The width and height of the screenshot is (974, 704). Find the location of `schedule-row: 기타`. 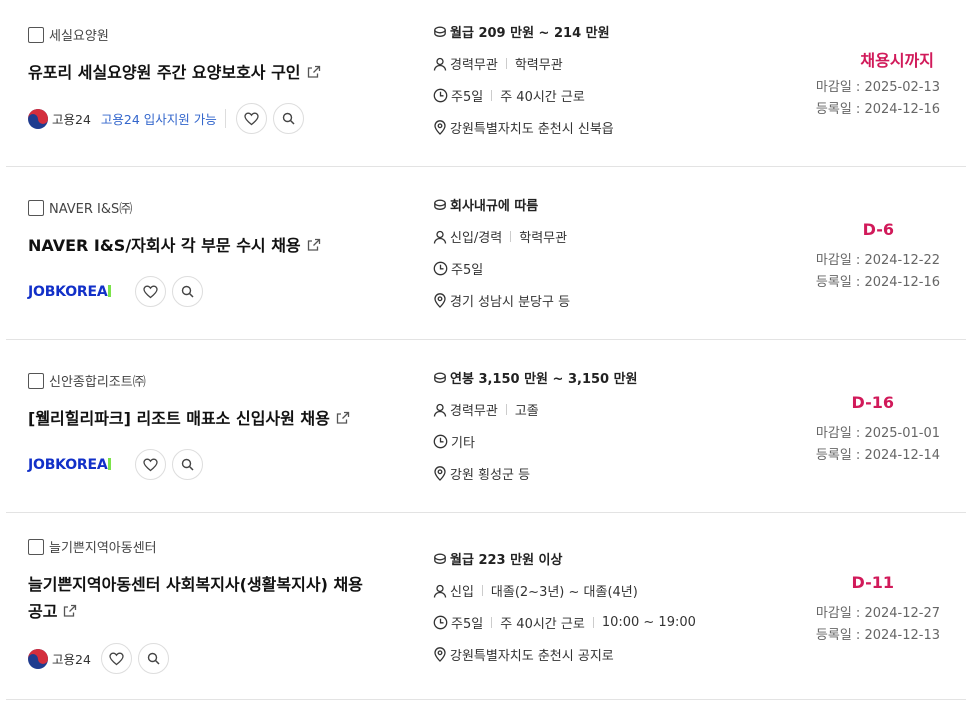

schedule-row: 기타 is located at coordinates (454, 441).